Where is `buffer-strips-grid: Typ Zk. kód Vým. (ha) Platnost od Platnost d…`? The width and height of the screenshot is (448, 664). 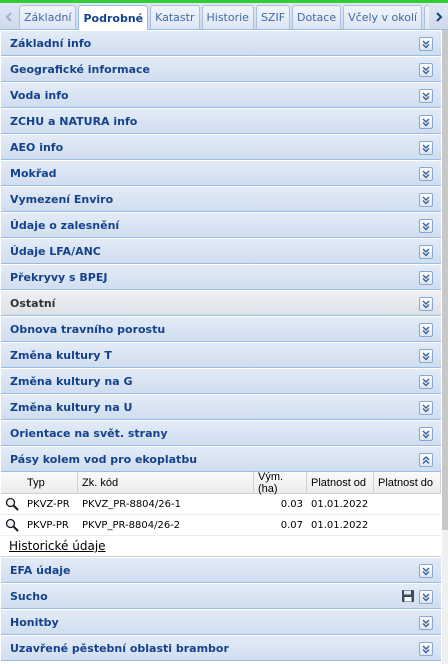
buffer-strips-grid: Typ Zk. kód Vým. (ha) Platnost od Platnost d… is located at coordinates (221, 514).